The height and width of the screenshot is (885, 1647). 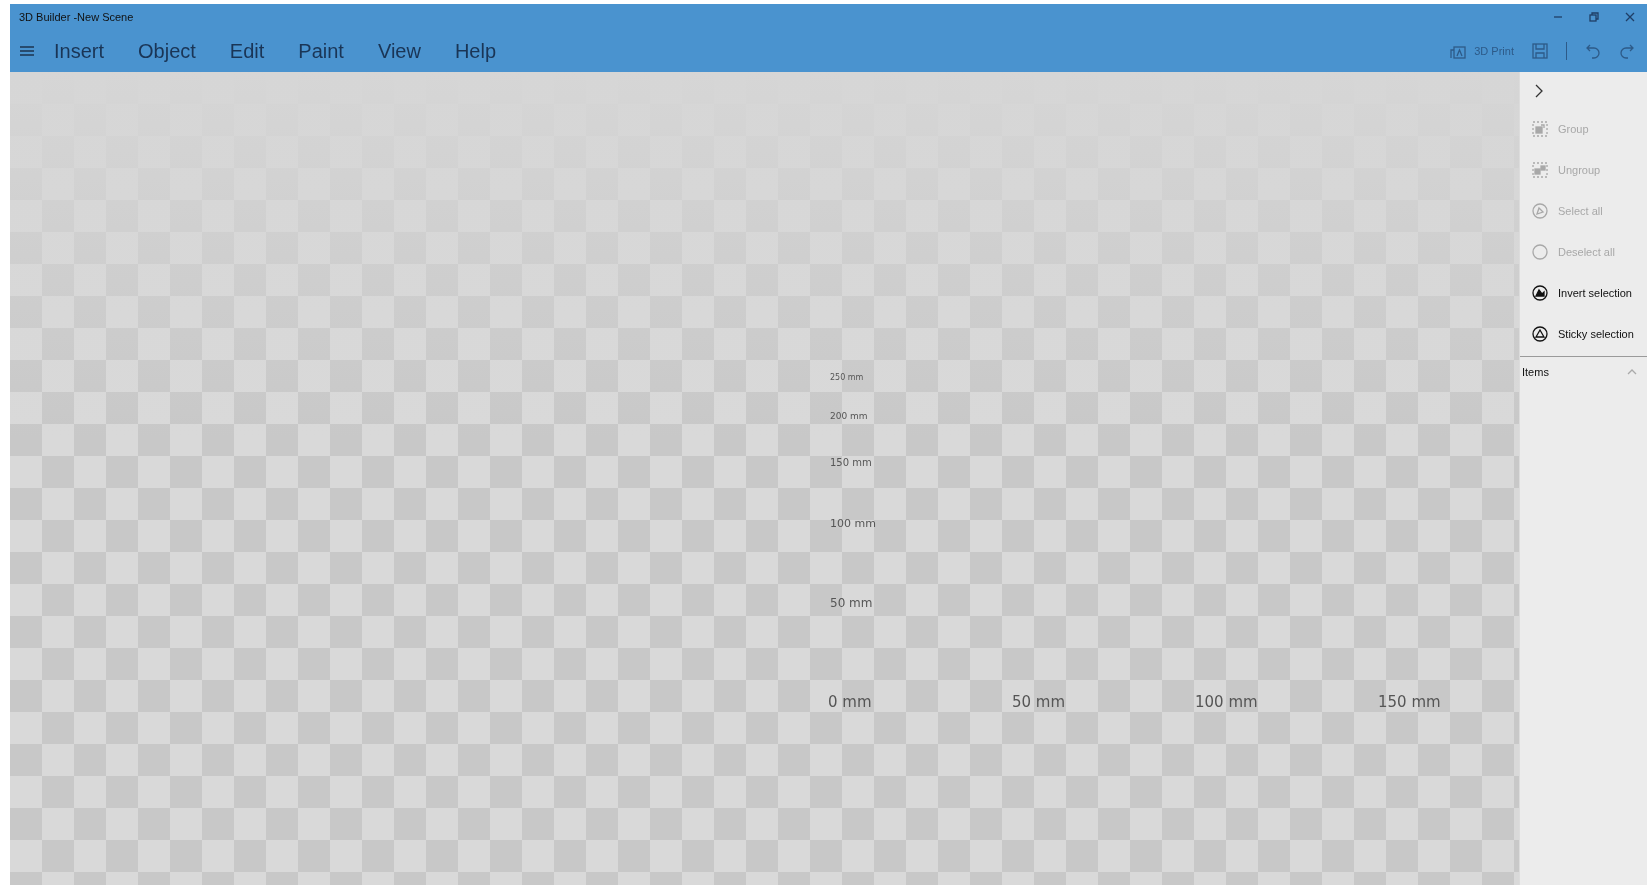 What do you see at coordinates (76, 17) in the screenshot?
I see `window-title: 3D Builder -New Scene` at bounding box center [76, 17].